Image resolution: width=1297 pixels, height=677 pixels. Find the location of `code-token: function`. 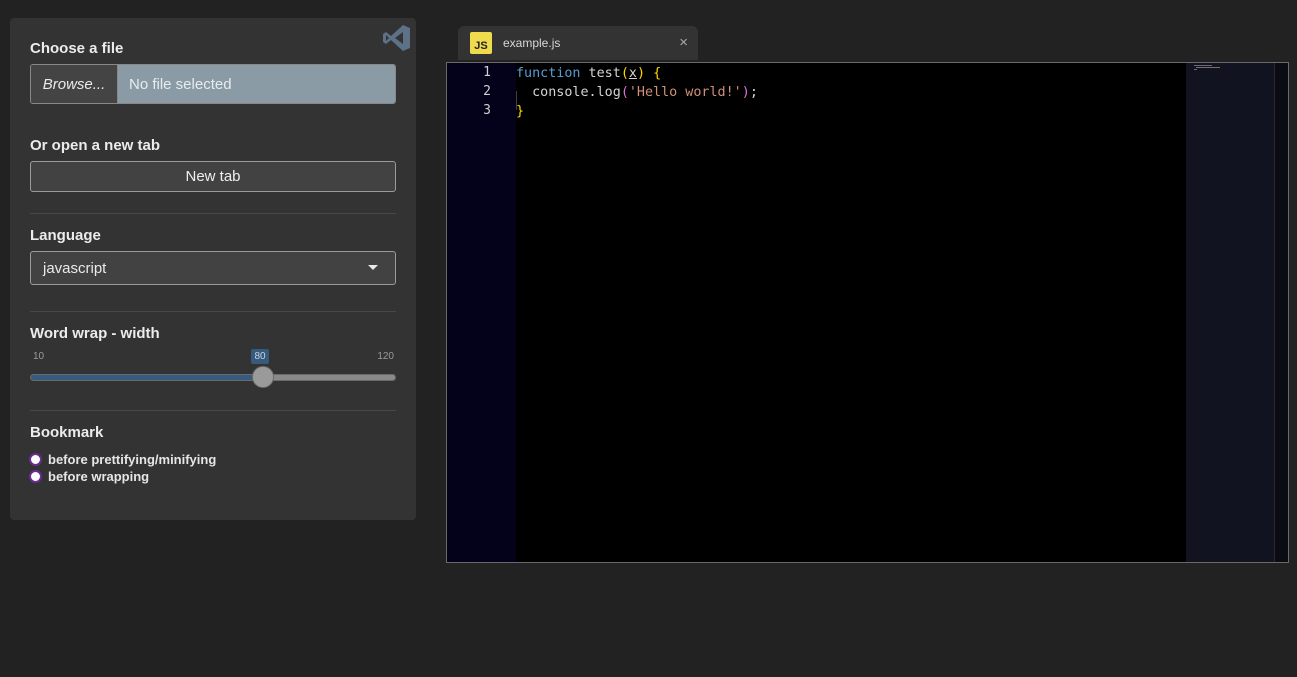

code-token: function is located at coordinates (548, 73).